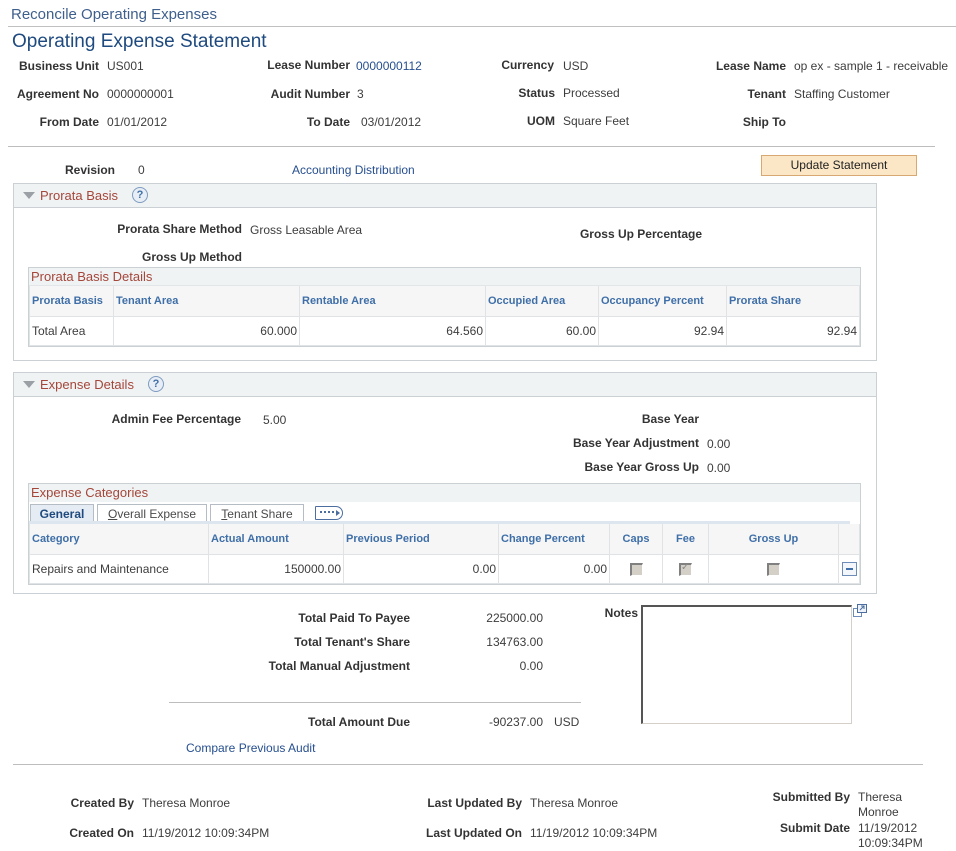 The image size is (956, 851). Describe the element at coordinates (880, 797) in the screenshot. I see `submitted-by-line1: Theresa` at that location.